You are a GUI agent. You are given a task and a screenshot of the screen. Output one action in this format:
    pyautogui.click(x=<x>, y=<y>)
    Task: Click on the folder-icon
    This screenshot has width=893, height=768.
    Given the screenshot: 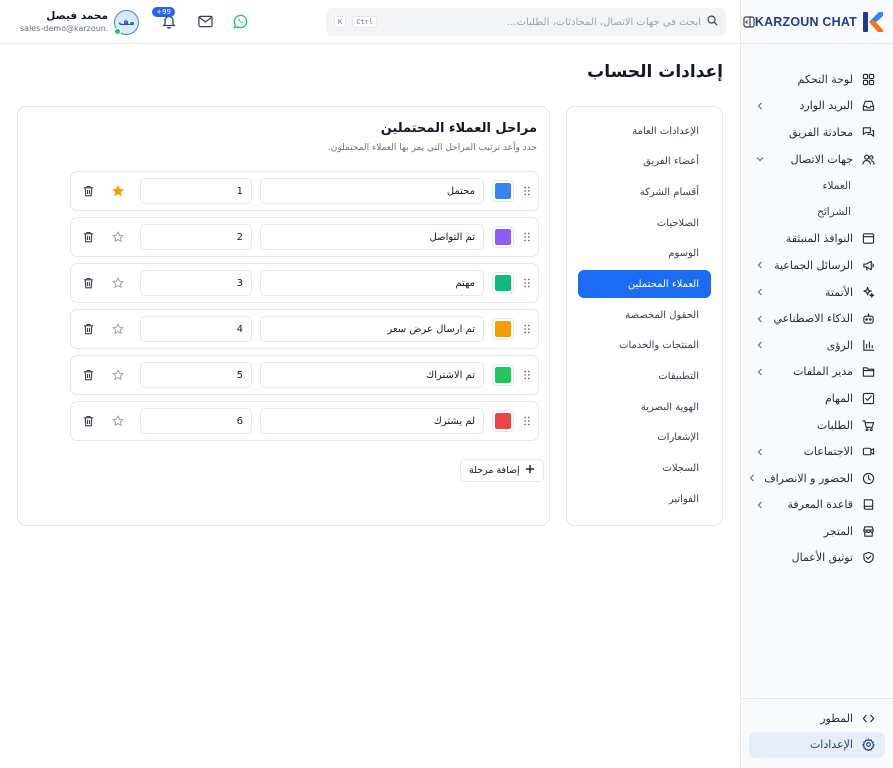 What is the action you would take?
    pyautogui.click(x=868, y=372)
    